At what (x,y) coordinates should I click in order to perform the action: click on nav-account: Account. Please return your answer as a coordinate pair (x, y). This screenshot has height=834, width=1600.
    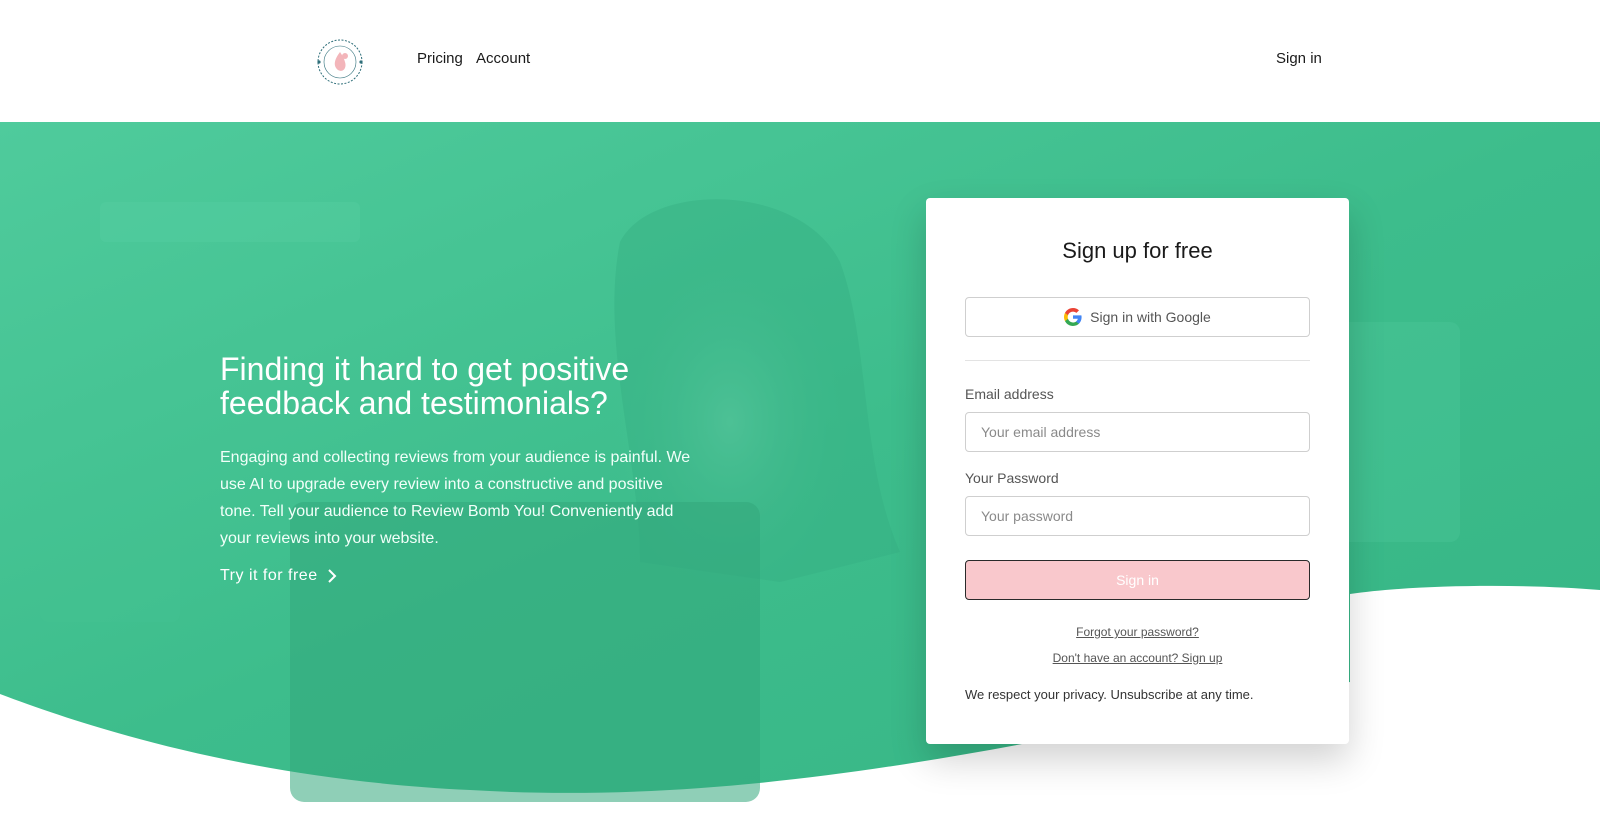
    Looking at the image, I should click on (503, 58).